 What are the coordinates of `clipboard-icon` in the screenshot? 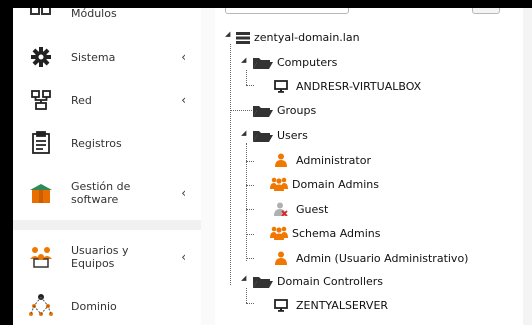 It's located at (41, 143).